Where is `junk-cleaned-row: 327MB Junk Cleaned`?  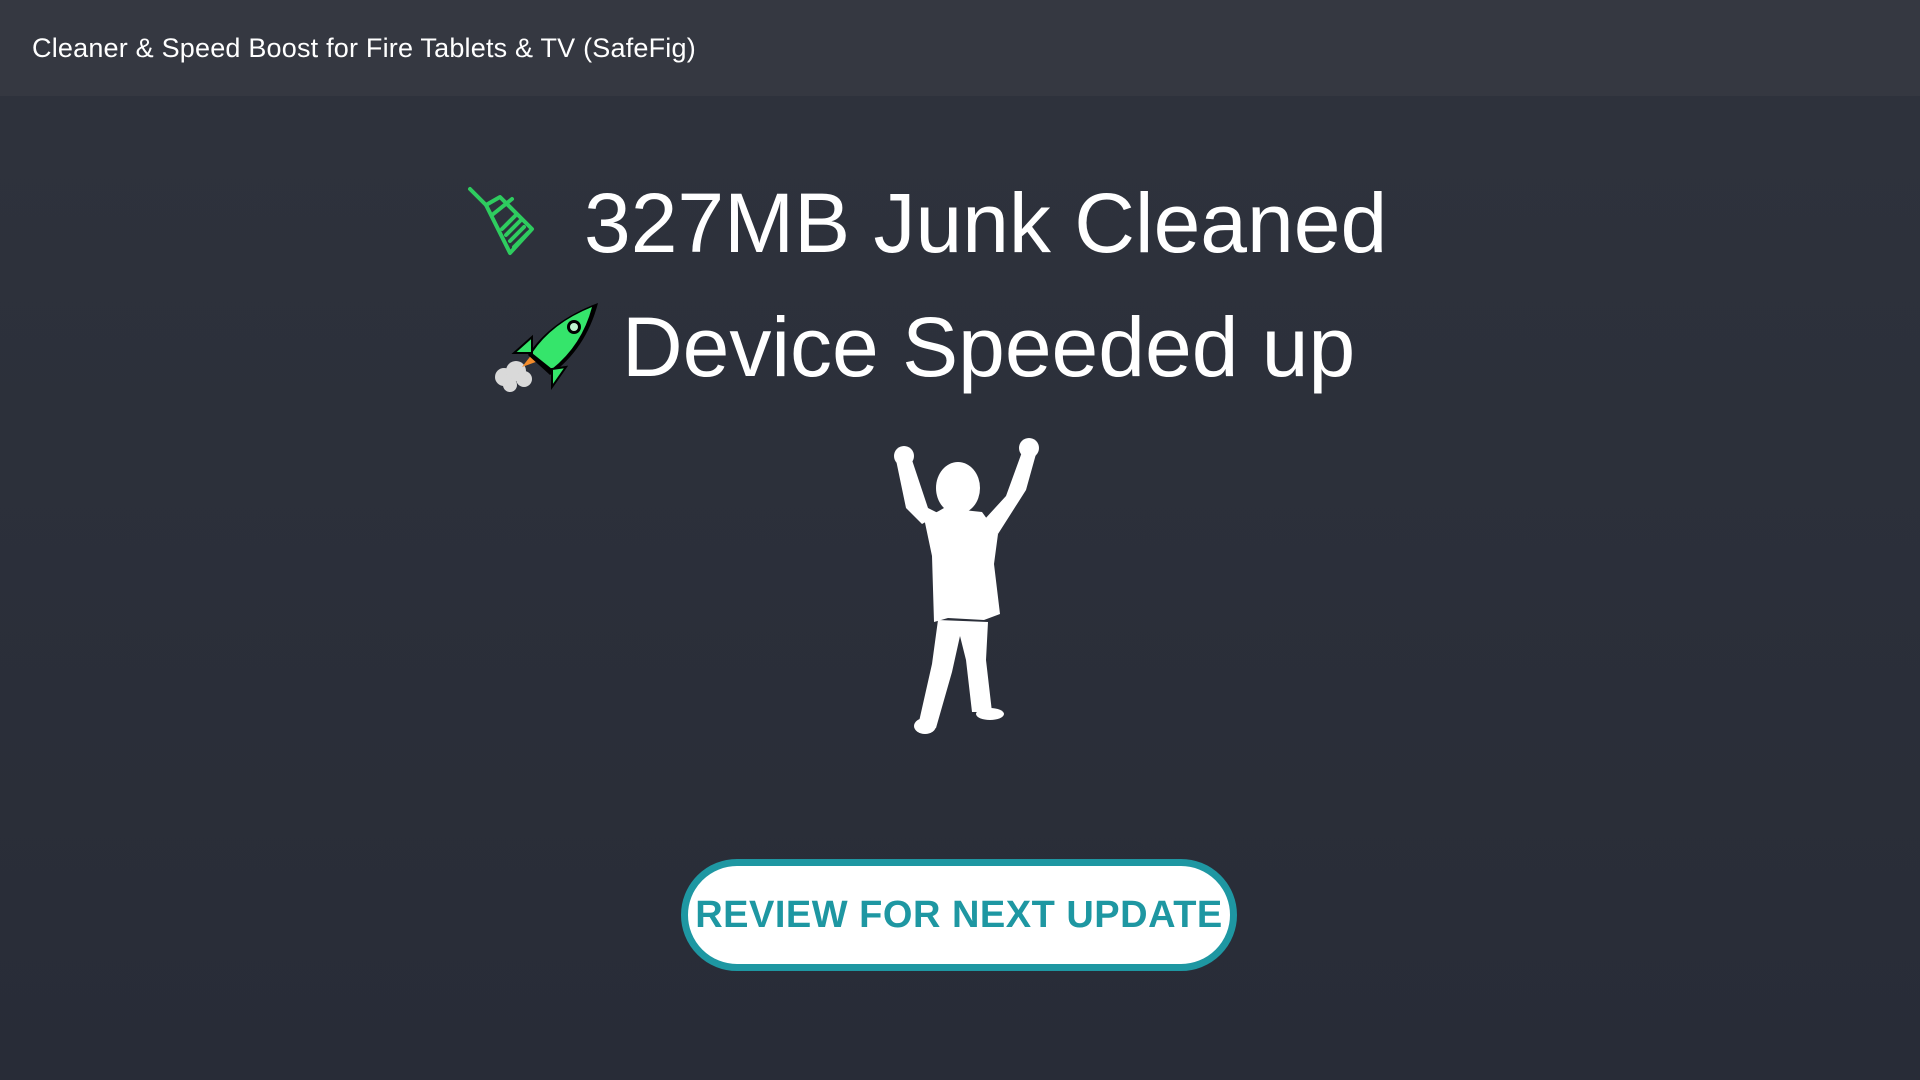
junk-cleaned-row: 327MB Junk Cleaned is located at coordinates (926, 223).